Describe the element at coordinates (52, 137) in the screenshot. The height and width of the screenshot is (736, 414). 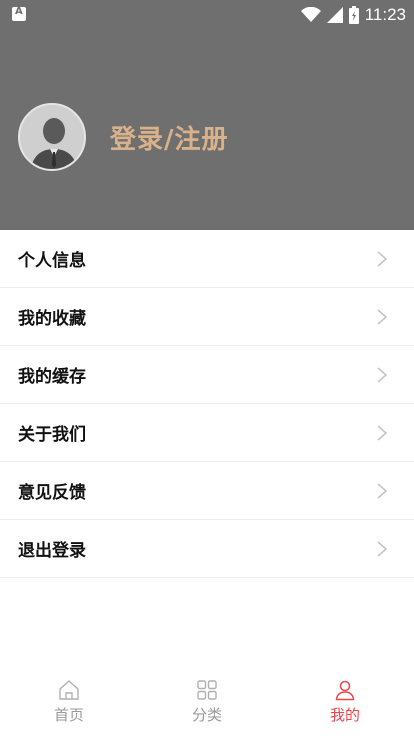
I see `user-avatar-icon` at that location.